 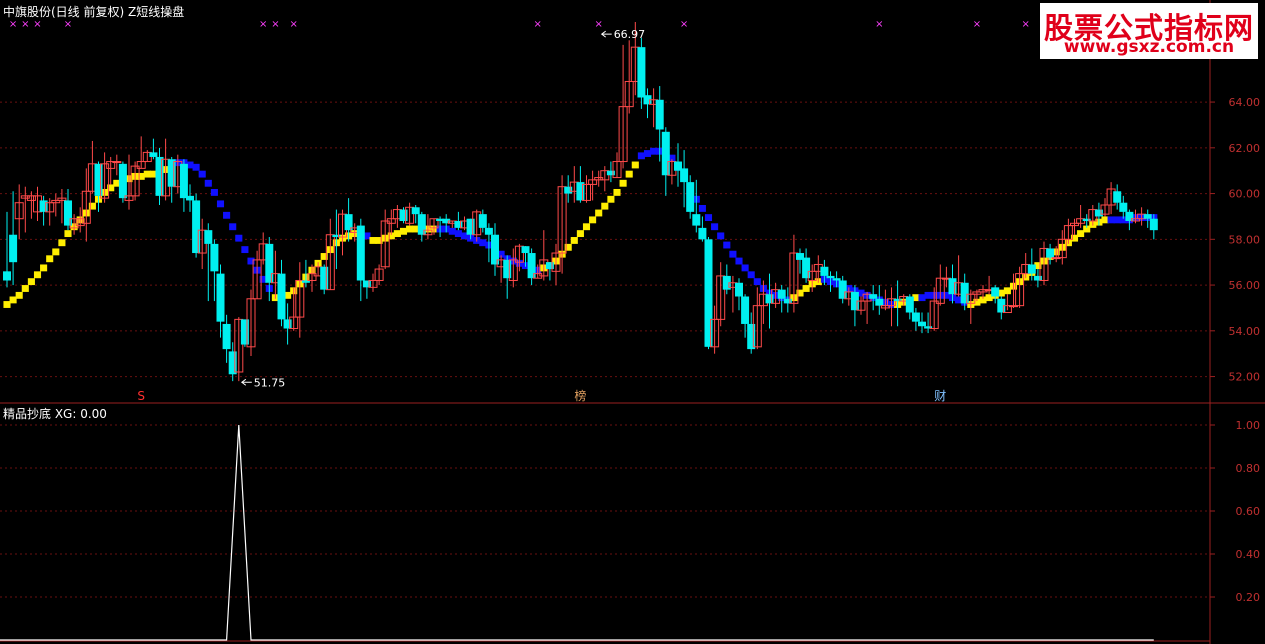 What do you see at coordinates (1245, 194) in the screenshot?
I see `y-tick-label: 60.00` at bounding box center [1245, 194].